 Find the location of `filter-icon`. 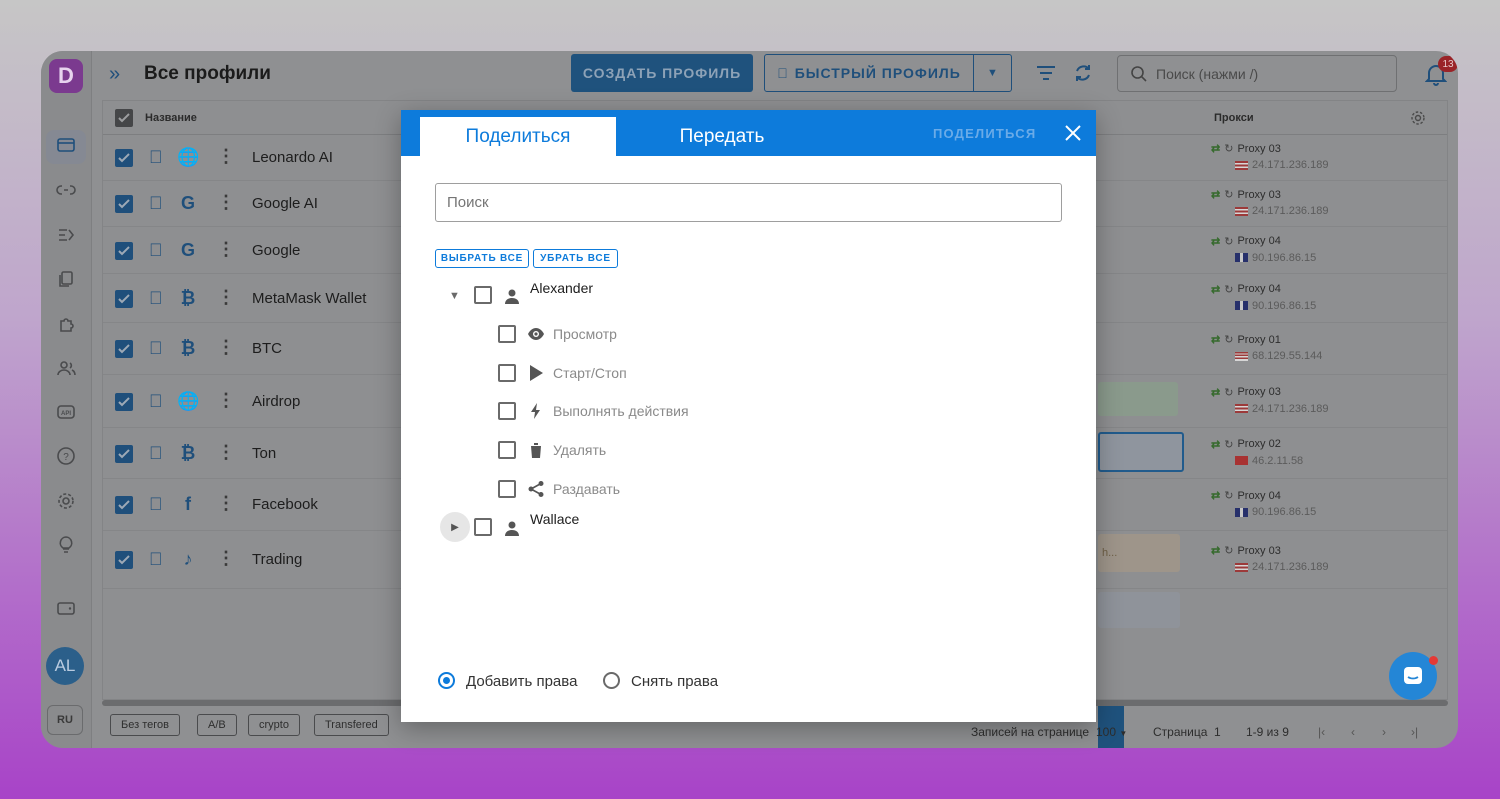

filter-icon is located at coordinates (1046, 75).